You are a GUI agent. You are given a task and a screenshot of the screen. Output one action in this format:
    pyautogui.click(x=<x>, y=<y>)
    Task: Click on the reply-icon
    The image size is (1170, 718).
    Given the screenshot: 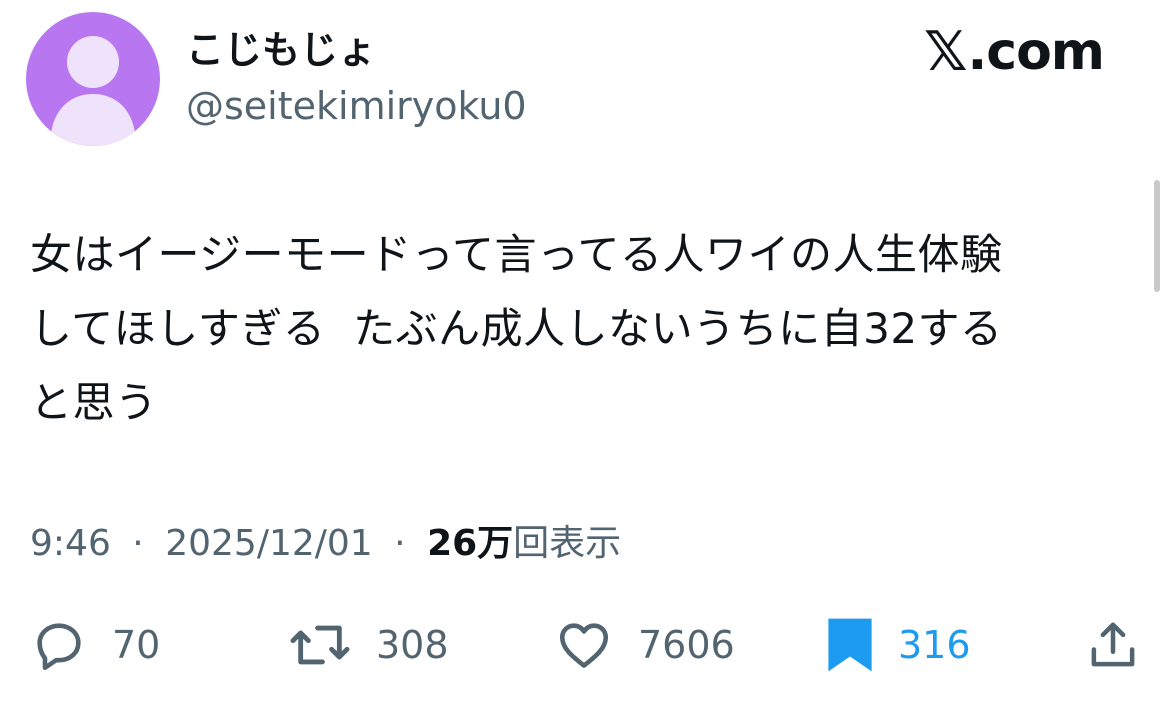 What is the action you would take?
    pyautogui.click(x=59, y=647)
    